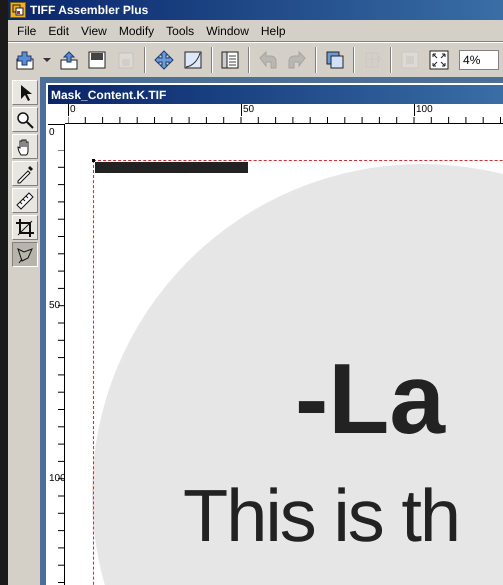  I want to click on menu-item: File, so click(26, 31).